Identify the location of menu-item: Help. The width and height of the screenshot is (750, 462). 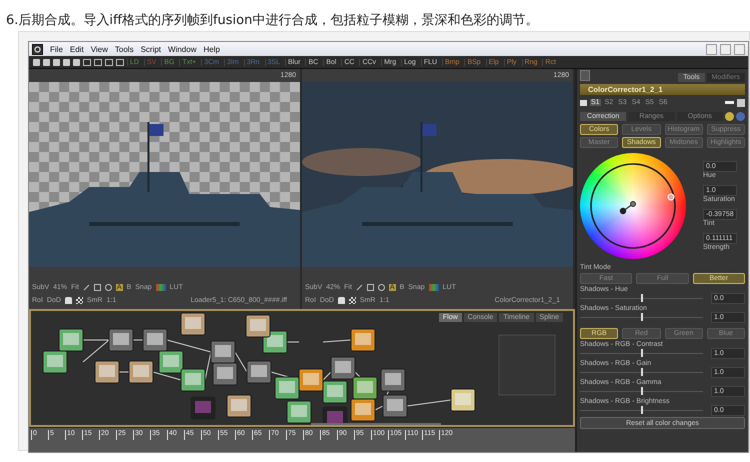
(211, 49).